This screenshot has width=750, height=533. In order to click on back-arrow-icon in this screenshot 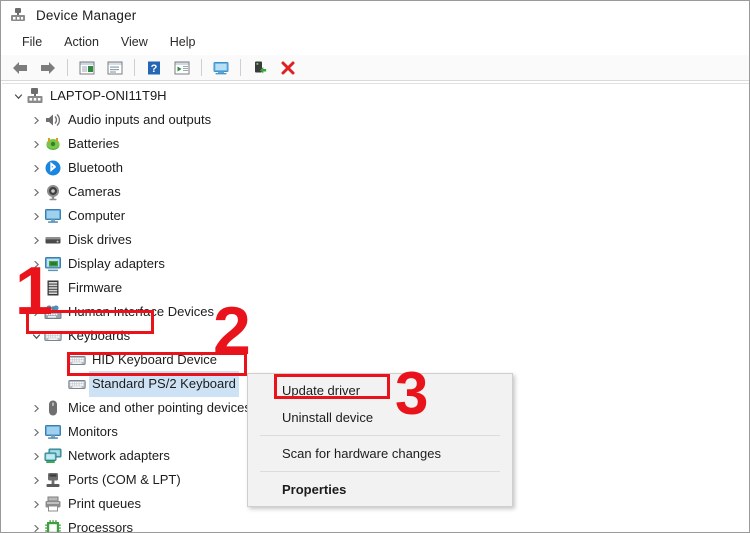, I will do `click(20, 68)`.